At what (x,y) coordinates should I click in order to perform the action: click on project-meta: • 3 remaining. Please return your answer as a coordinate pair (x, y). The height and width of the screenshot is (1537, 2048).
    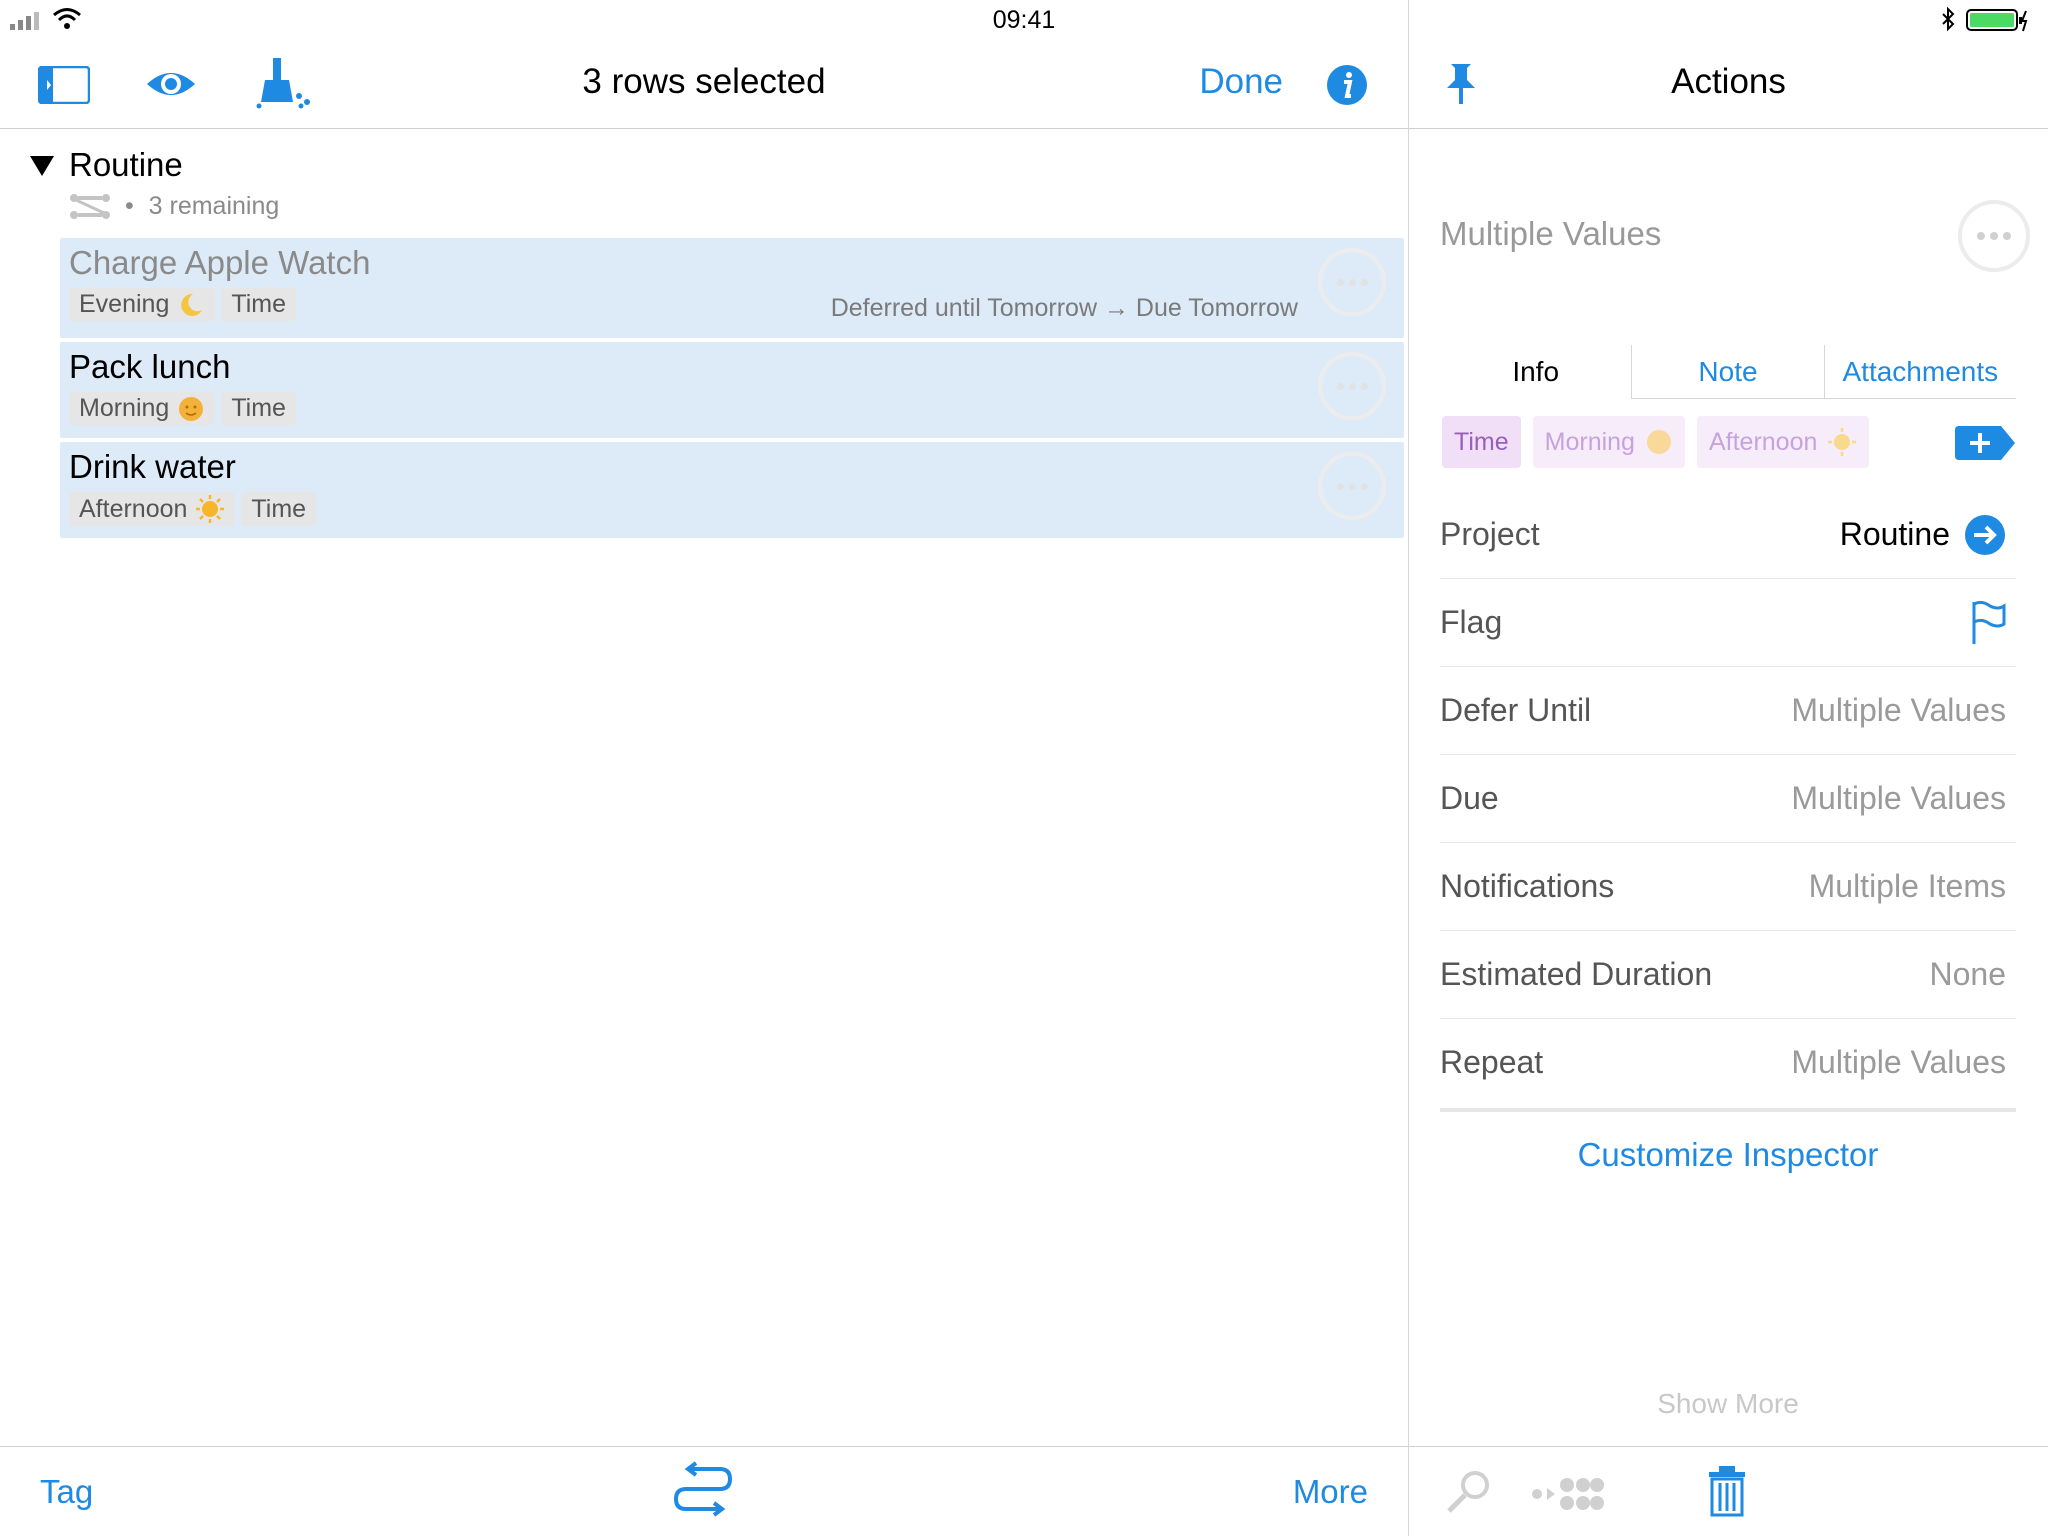
    Looking at the image, I should click on (174, 206).